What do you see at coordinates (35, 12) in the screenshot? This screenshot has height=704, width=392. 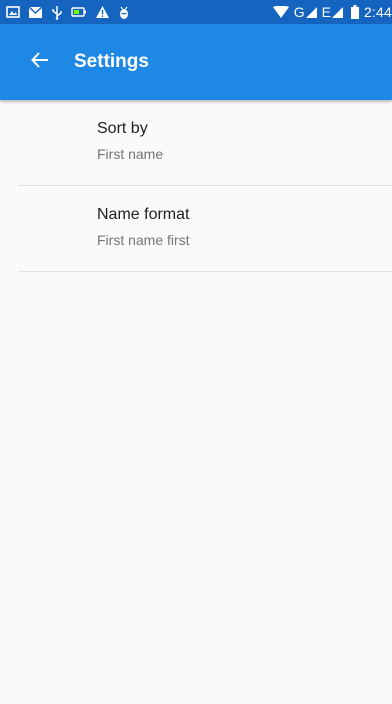 I see `mail-icon` at bounding box center [35, 12].